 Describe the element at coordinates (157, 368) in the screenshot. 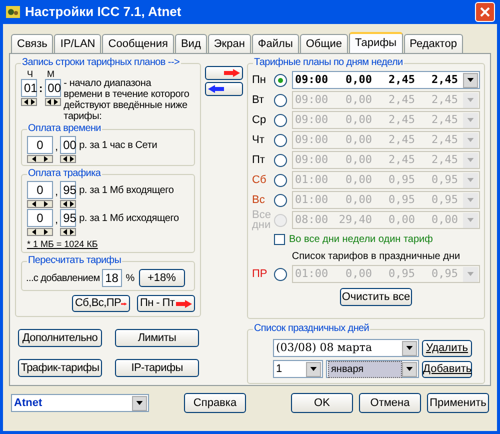

I see `action-button: IP-тарифы` at that location.